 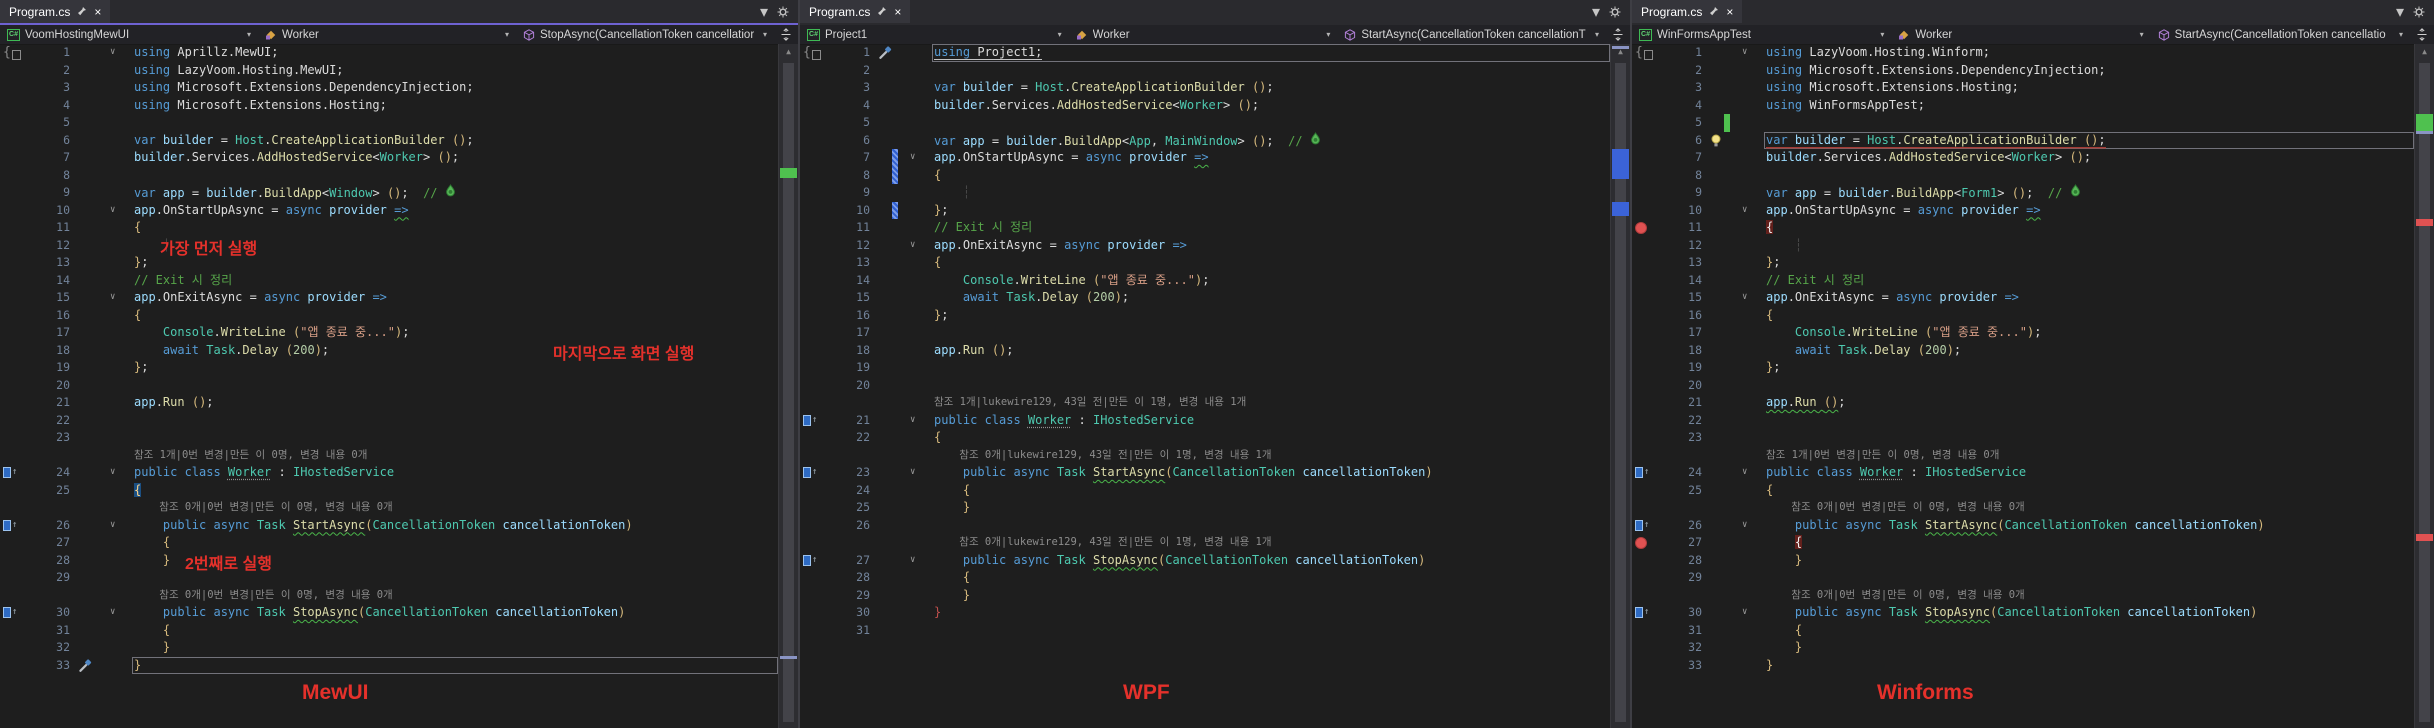 What do you see at coordinates (2089, 456) in the screenshot?
I see `codelens-text: 참조 1개|0번 변경|만든 이 0명, 변경 내용 0개` at bounding box center [2089, 456].